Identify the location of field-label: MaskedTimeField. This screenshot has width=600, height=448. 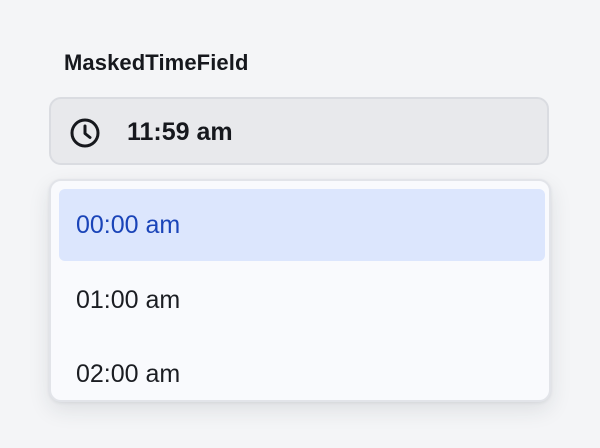
(156, 62).